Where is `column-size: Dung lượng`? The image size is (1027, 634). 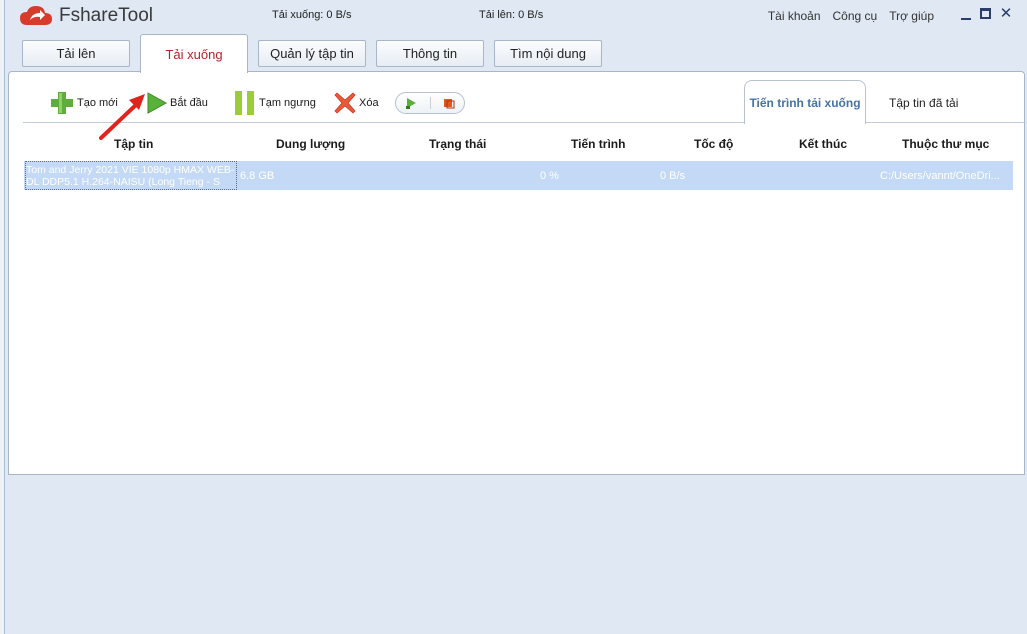 column-size: Dung lượng is located at coordinates (310, 144).